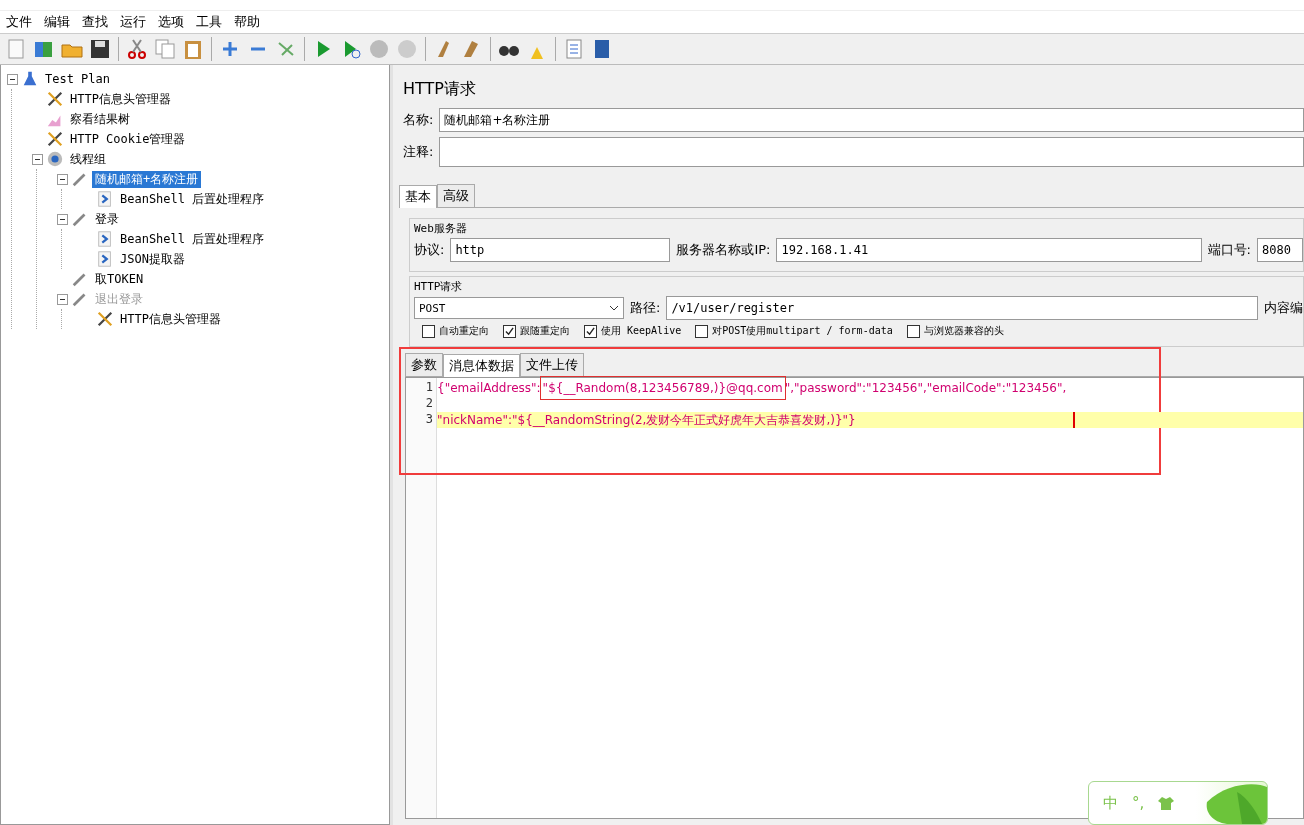  What do you see at coordinates (128, 139) in the screenshot?
I see `tree-item: HTTP Cookie管理器` at bounding box center [128, 139].